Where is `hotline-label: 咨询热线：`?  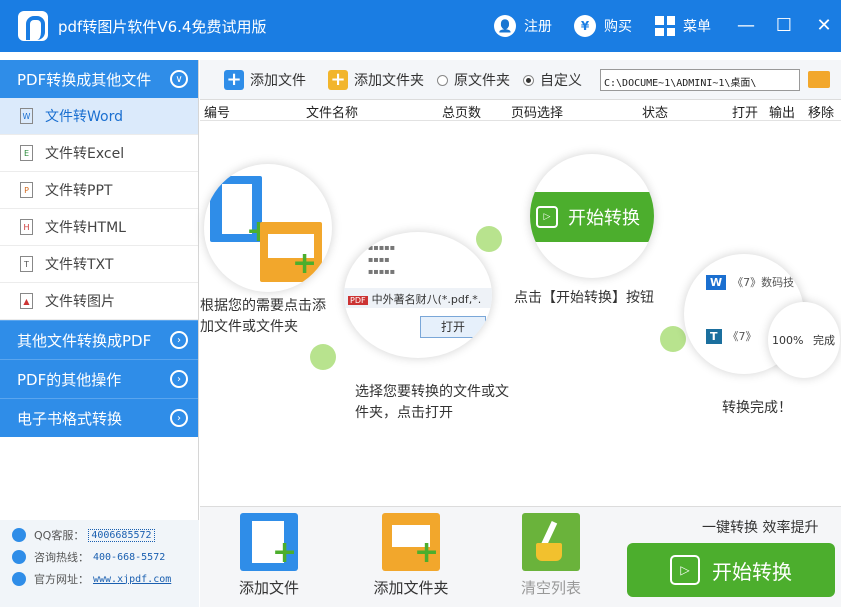
hotline-label: 咨询热线： is located at coordinates (61, 557).